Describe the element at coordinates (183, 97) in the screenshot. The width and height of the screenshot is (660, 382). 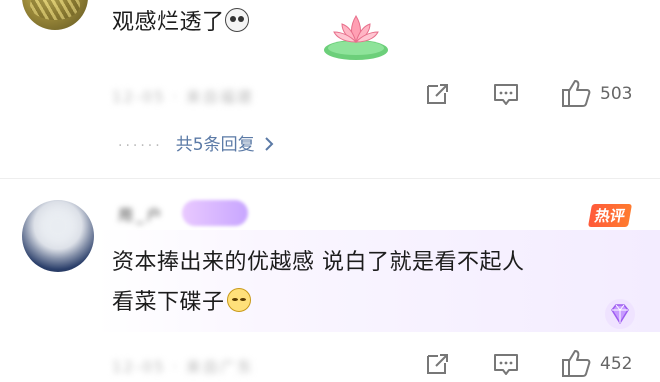
I see `comment-meta: 12-05 · 来自福建` at that location.